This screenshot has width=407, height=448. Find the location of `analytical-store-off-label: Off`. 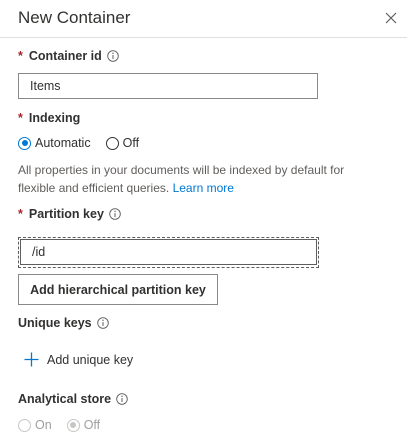

analytical-store-off-label: Off is located at coordinates (92, 425).